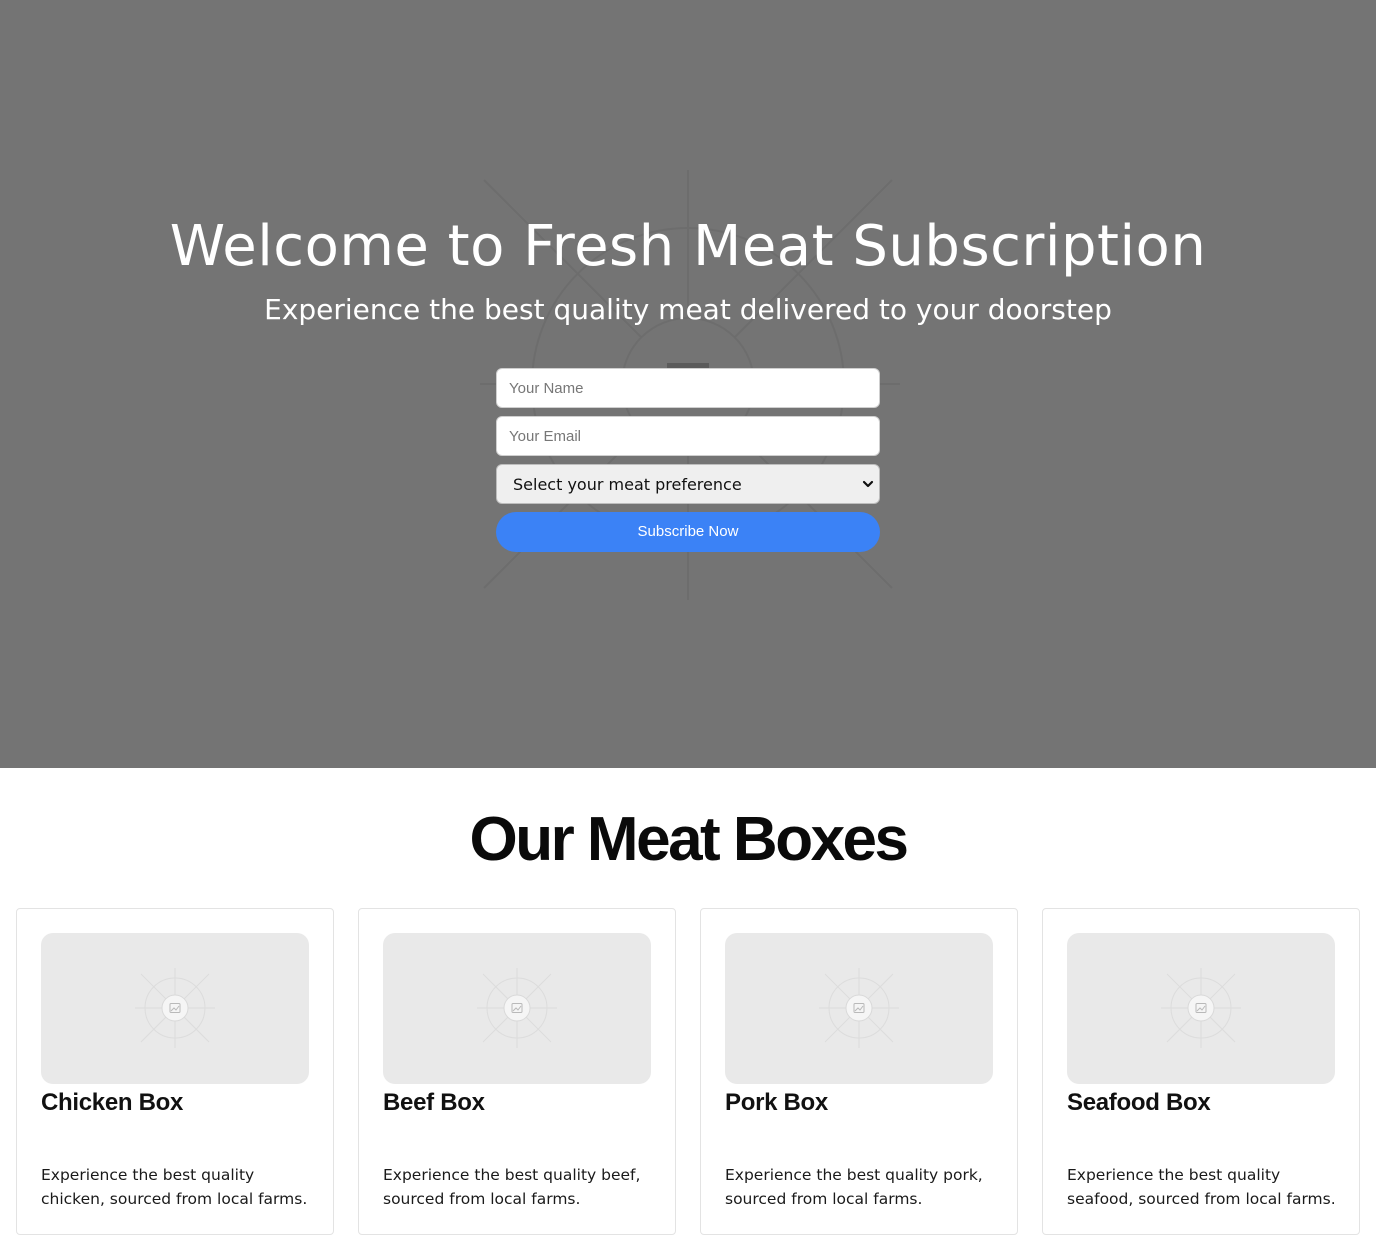 This screenshot has height=1235, width=1376. Describe the element at coordinates (689, 839) in the screenshot. I see `section-title: Our Meat Boxes` at that location.